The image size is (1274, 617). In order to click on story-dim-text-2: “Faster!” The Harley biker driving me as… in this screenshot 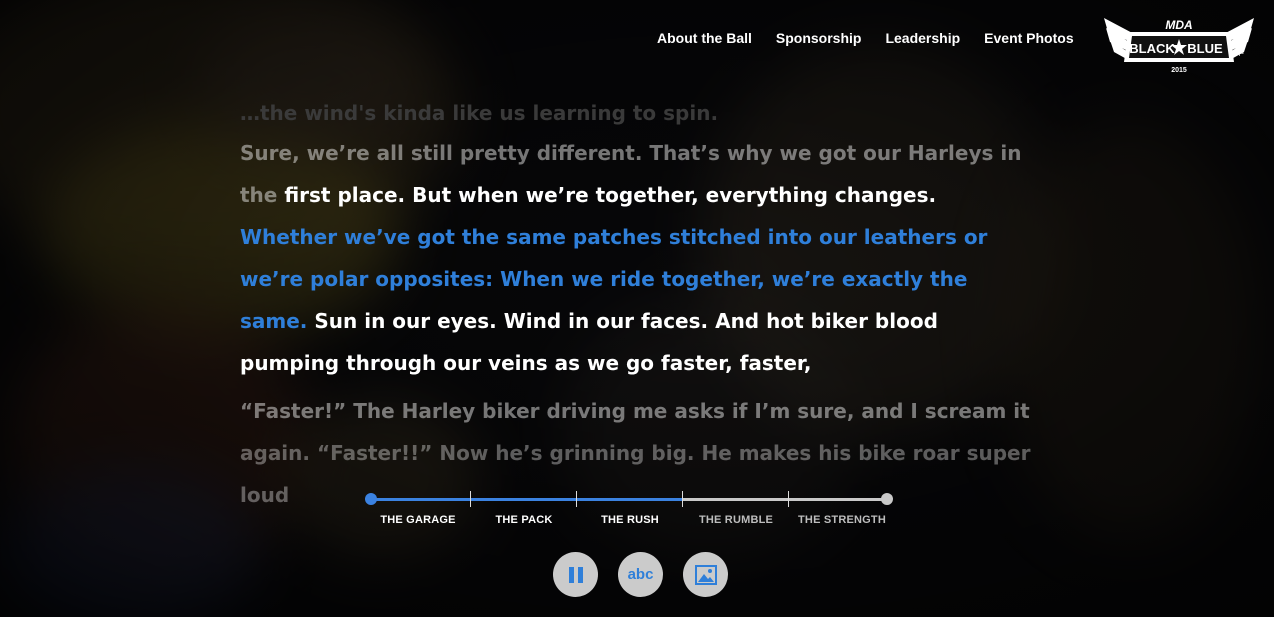, I will do `click(635, 411)`.